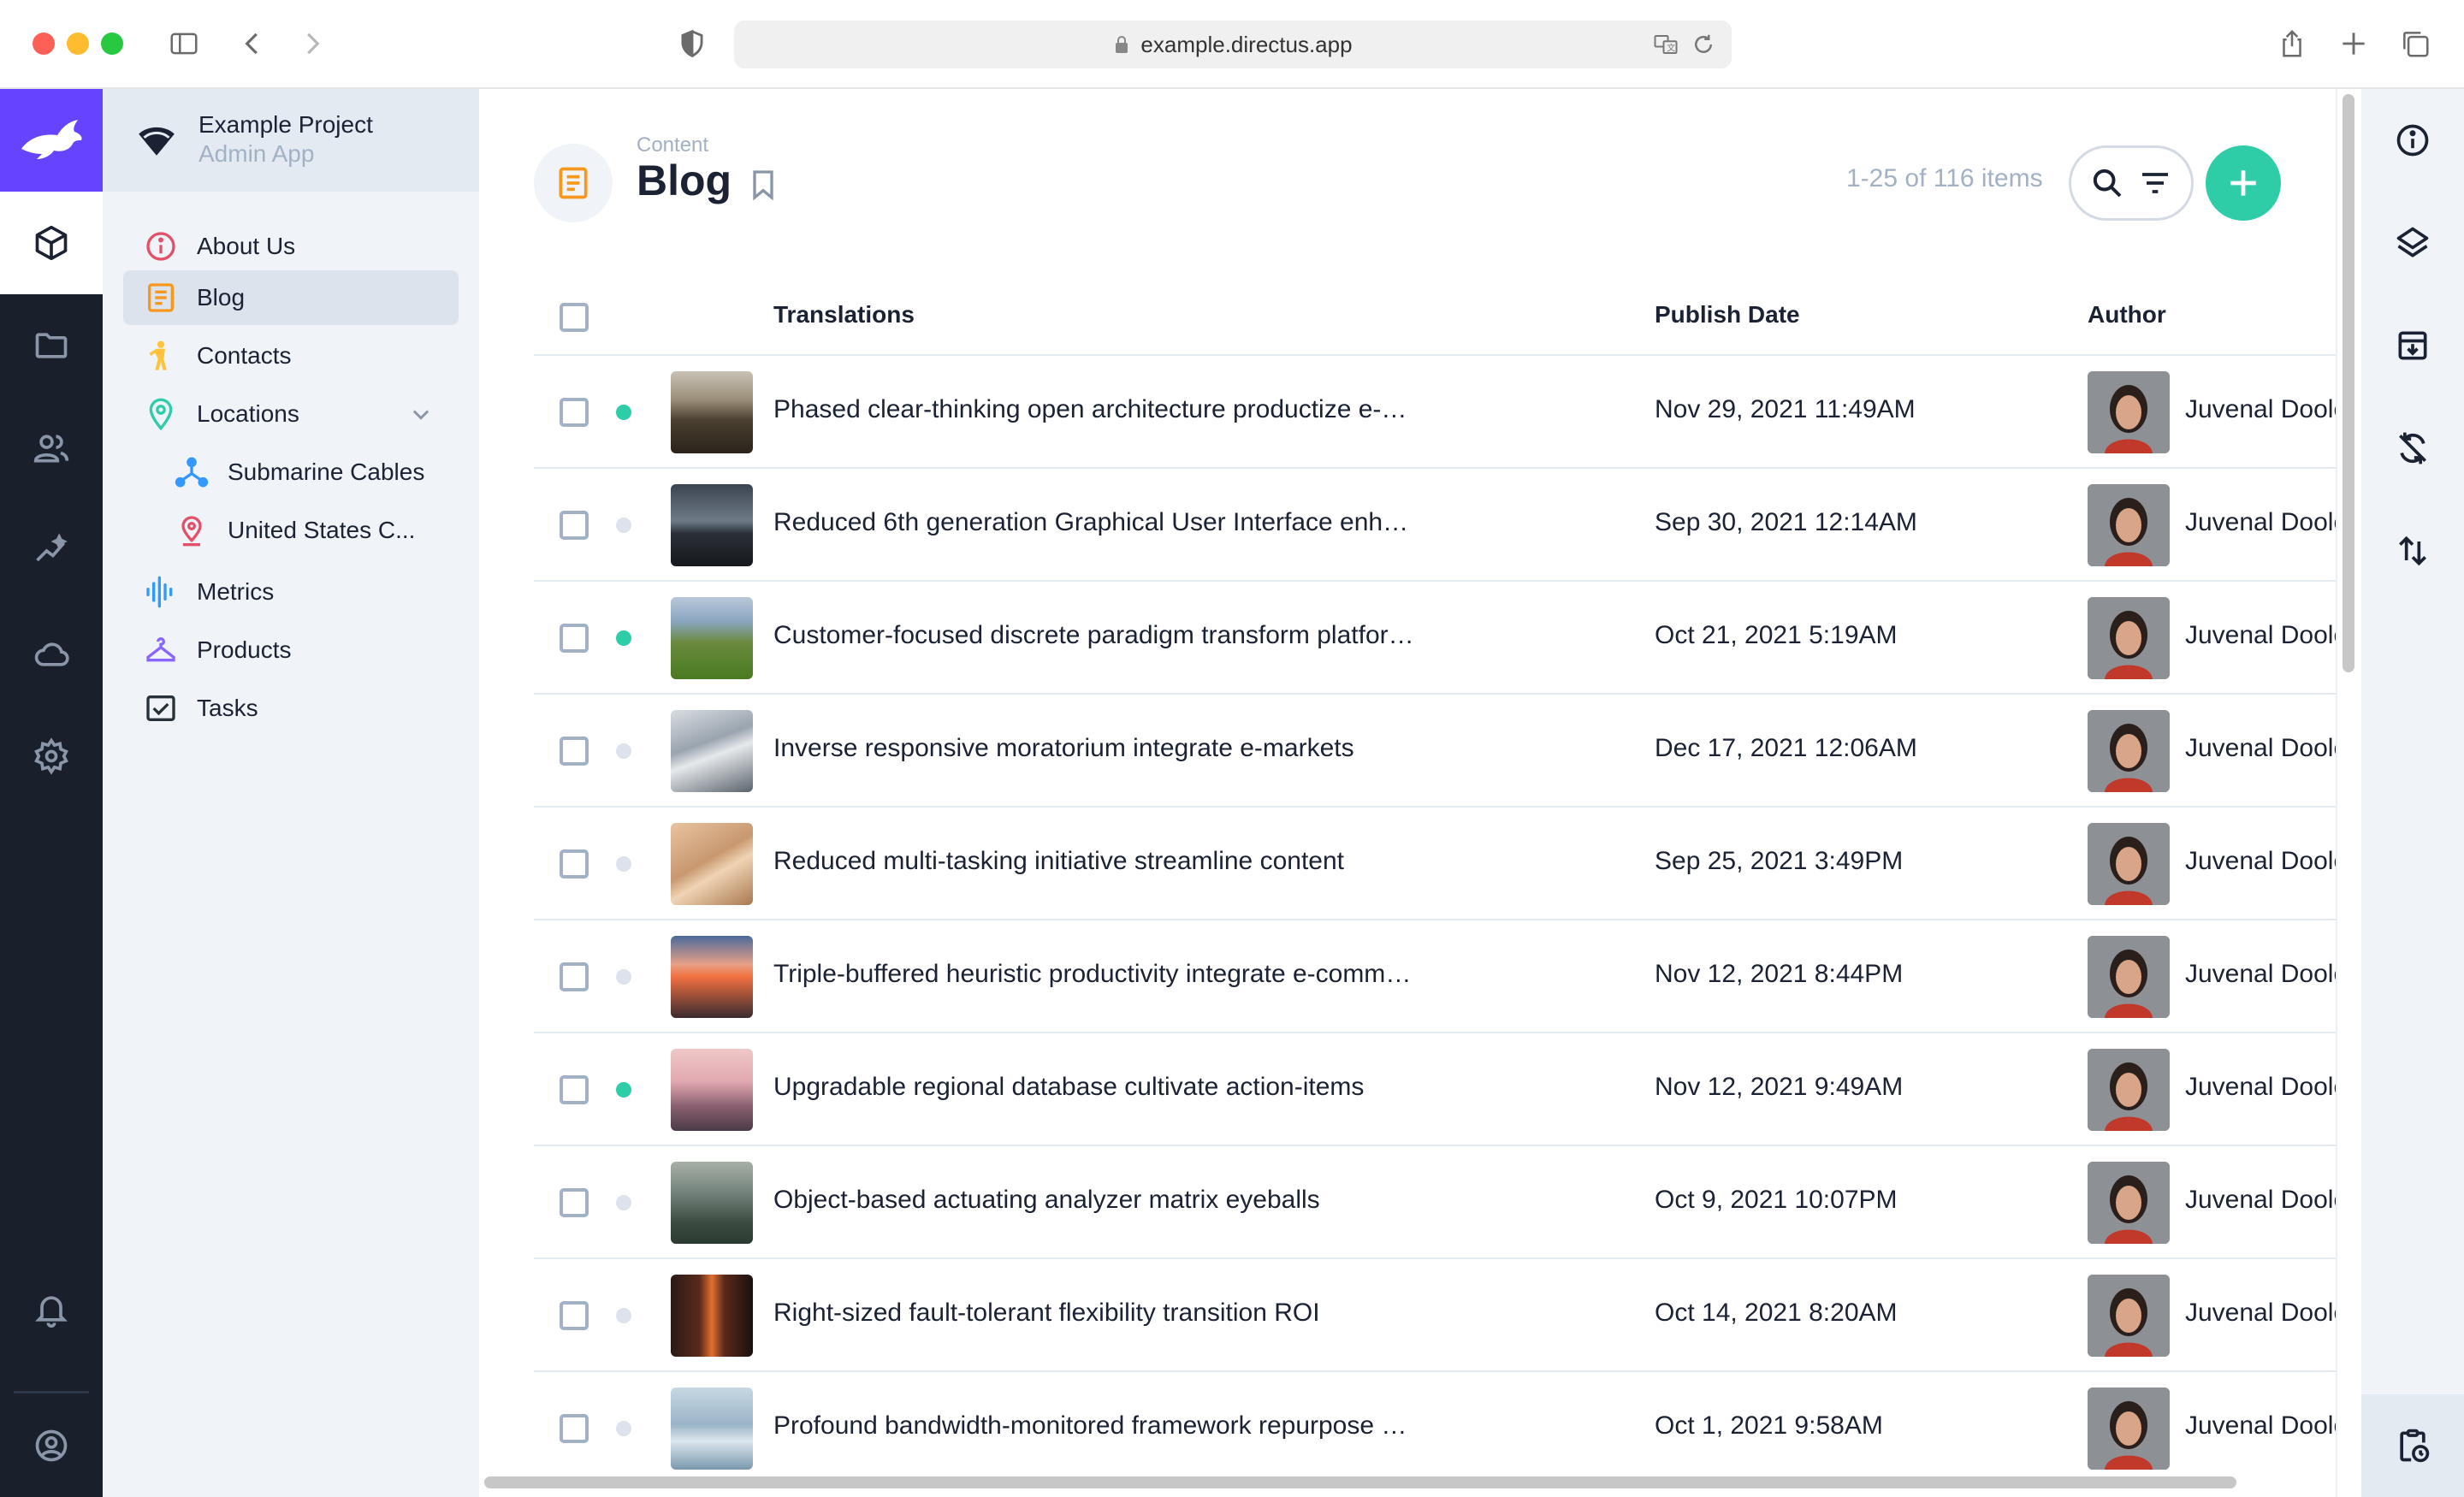 This screenshot has width=2464, height=1497. Describe the element at coordinates (2292, 43) in the screenshot. I see `share-icon` at that location.